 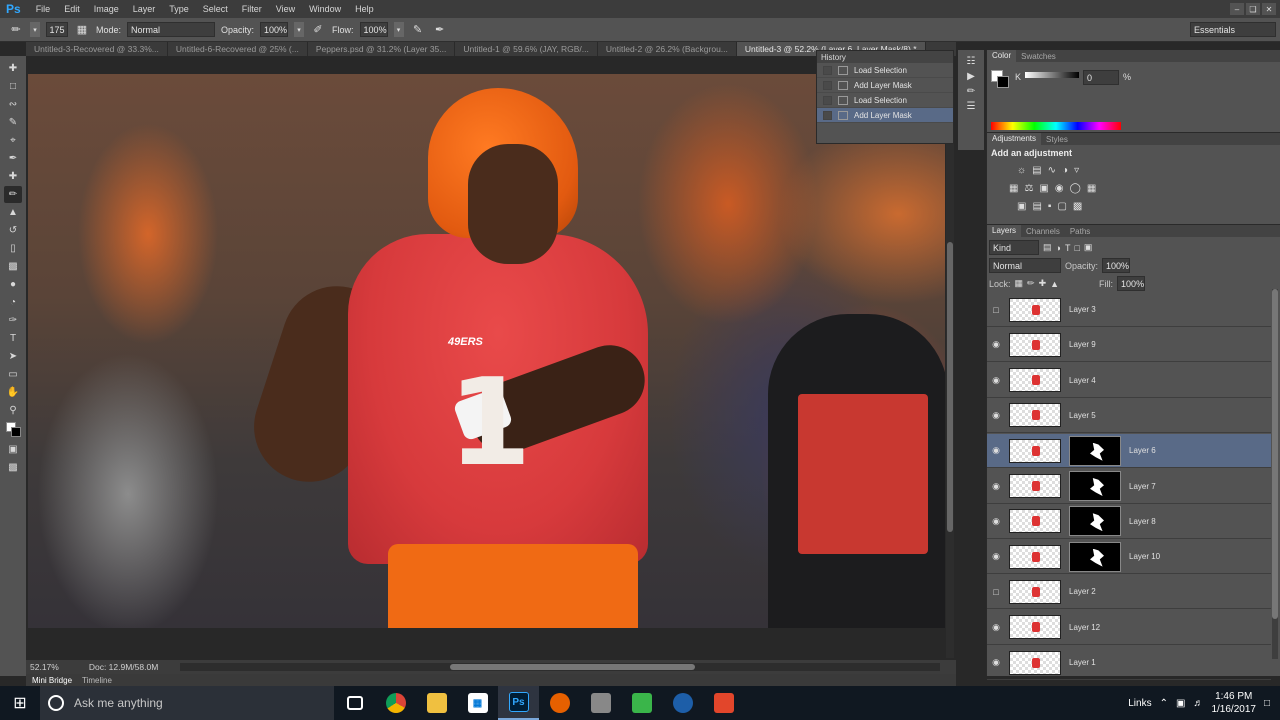 What do you see at coordinates (82, 30) in the screenshot?
I see `brush-panel-toggle-icon: ▦` at bounding box center [82, 30].